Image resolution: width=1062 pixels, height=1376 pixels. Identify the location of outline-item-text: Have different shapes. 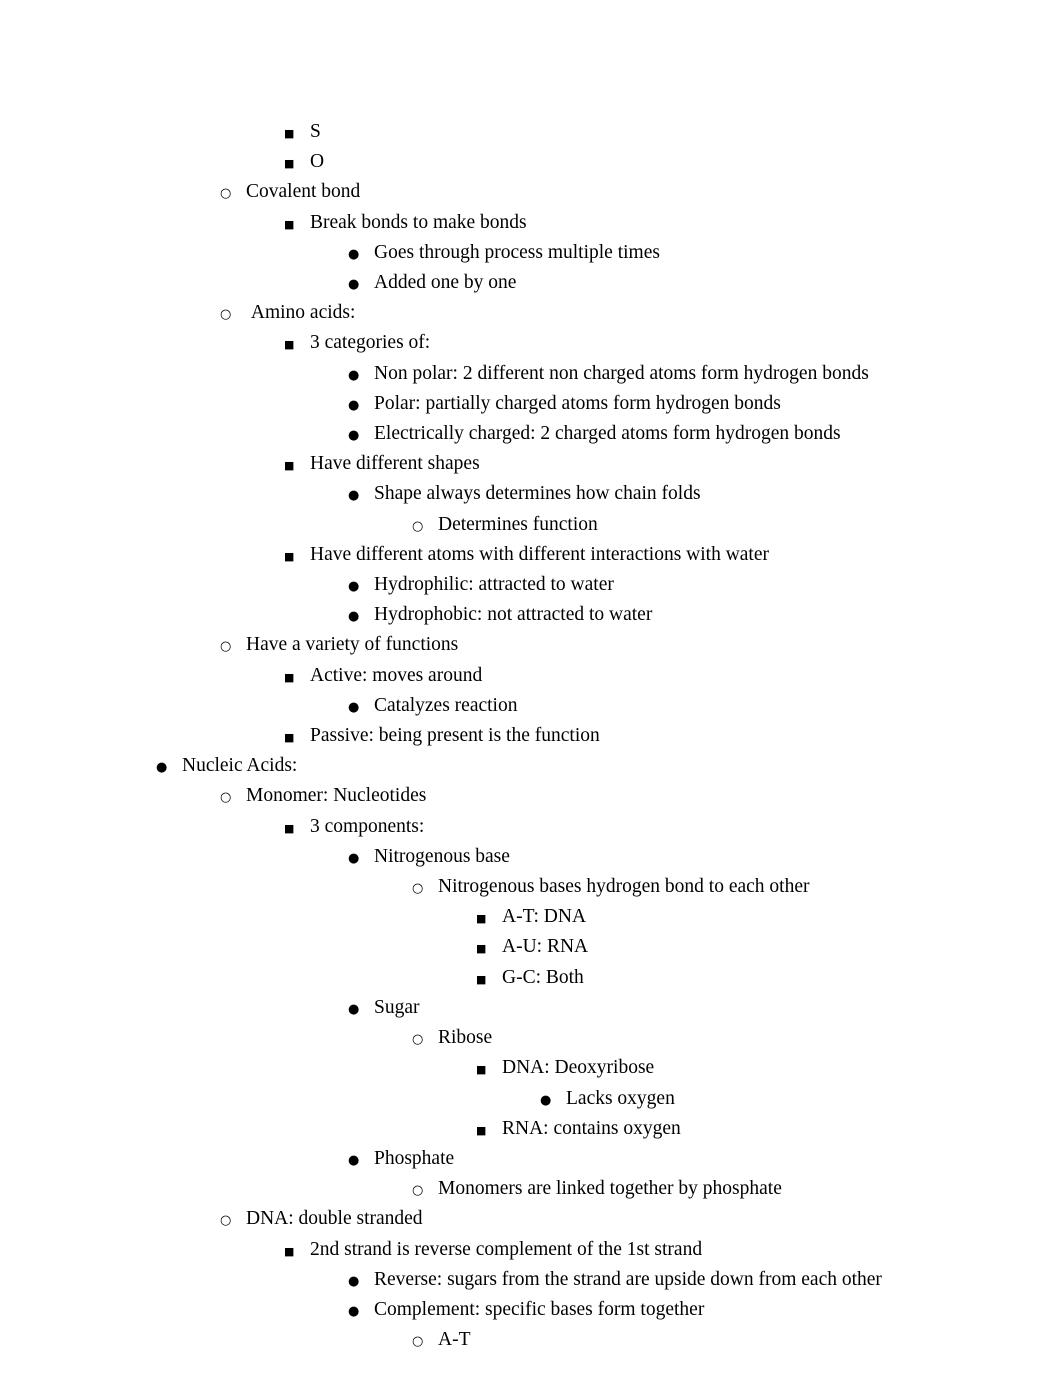
(395, 464).